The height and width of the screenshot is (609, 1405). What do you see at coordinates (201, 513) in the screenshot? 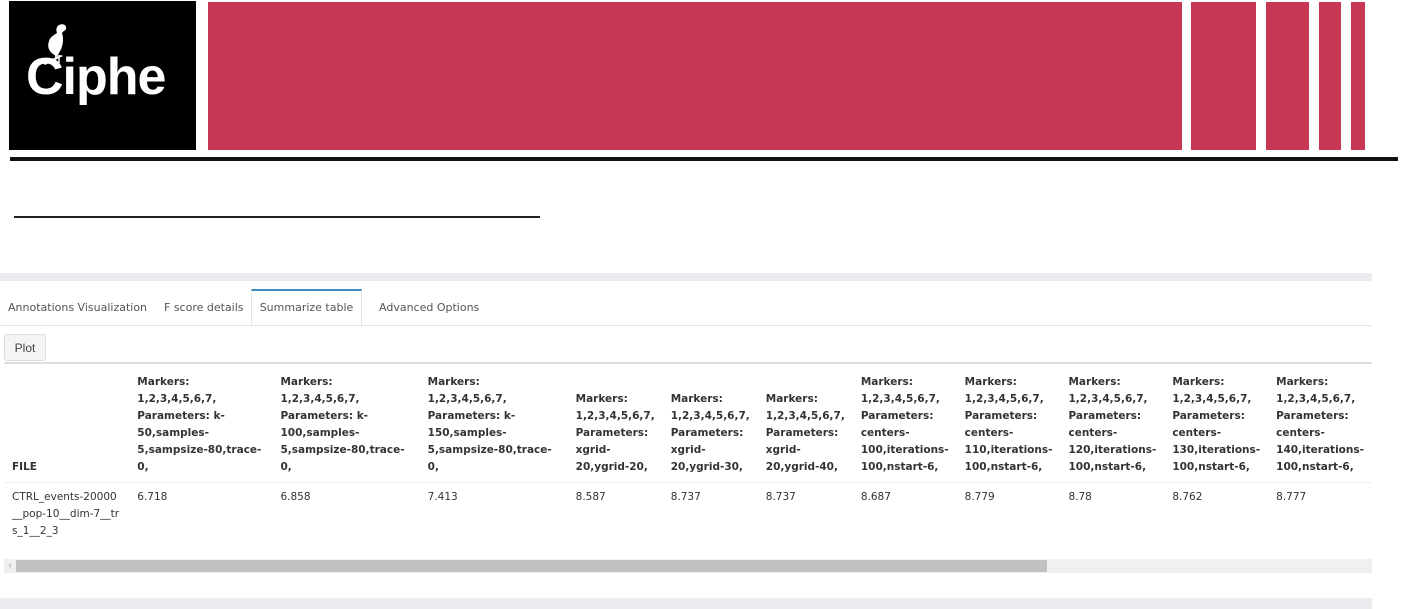
I see `table-cell: 6.718` at bounding box center [201, 513].